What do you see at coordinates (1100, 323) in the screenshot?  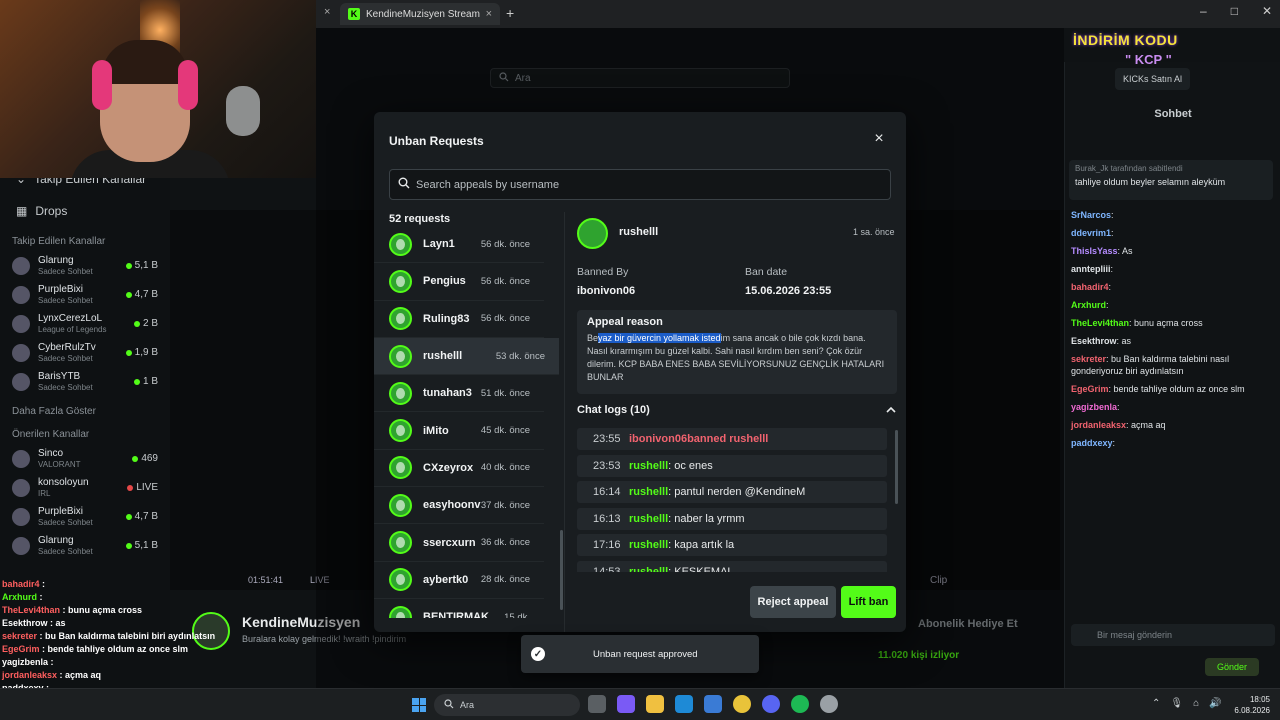 I see `chat-username: TheLevi4than` at bounding box center [1100, 323].